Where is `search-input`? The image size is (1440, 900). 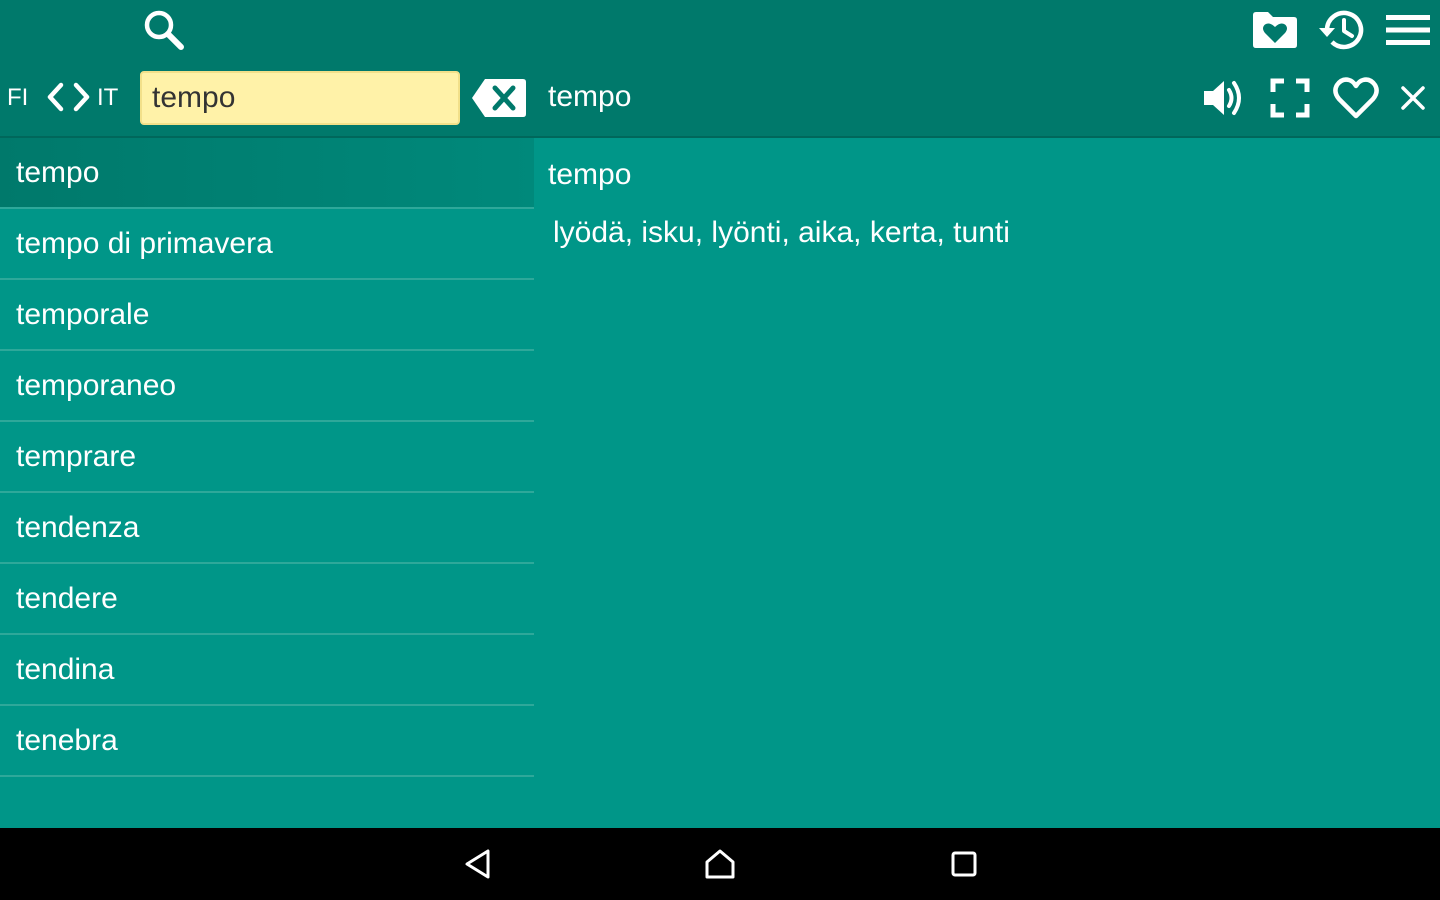
search-input is located at coordinates (300, 98).